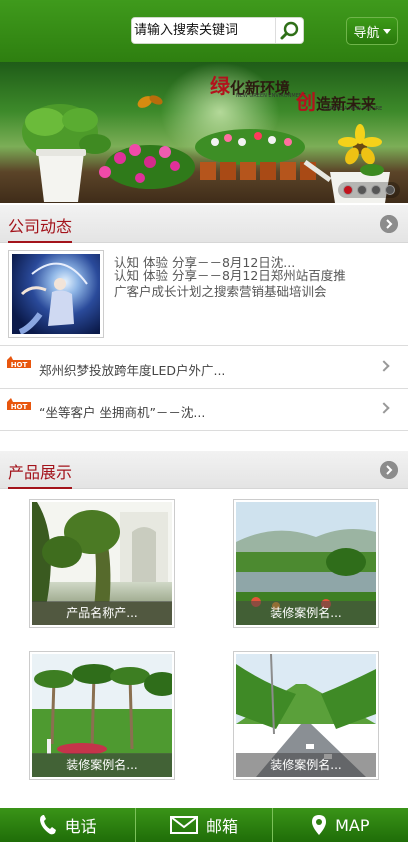 The width and height of the screenshot is (408, 842). I want to click on search-icon, so click(289, 30).